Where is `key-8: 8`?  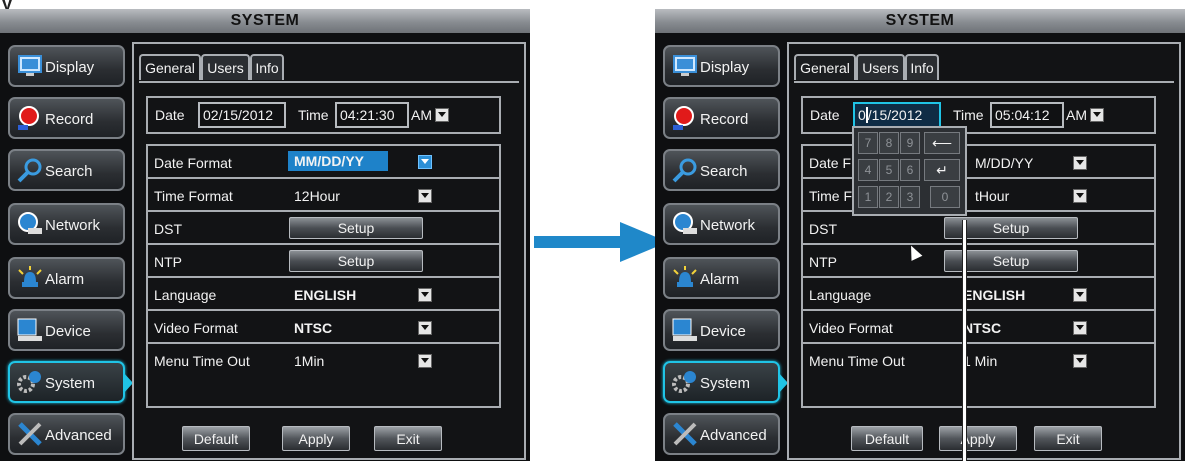
key-8: 8 is located at coordinates (889, 143).